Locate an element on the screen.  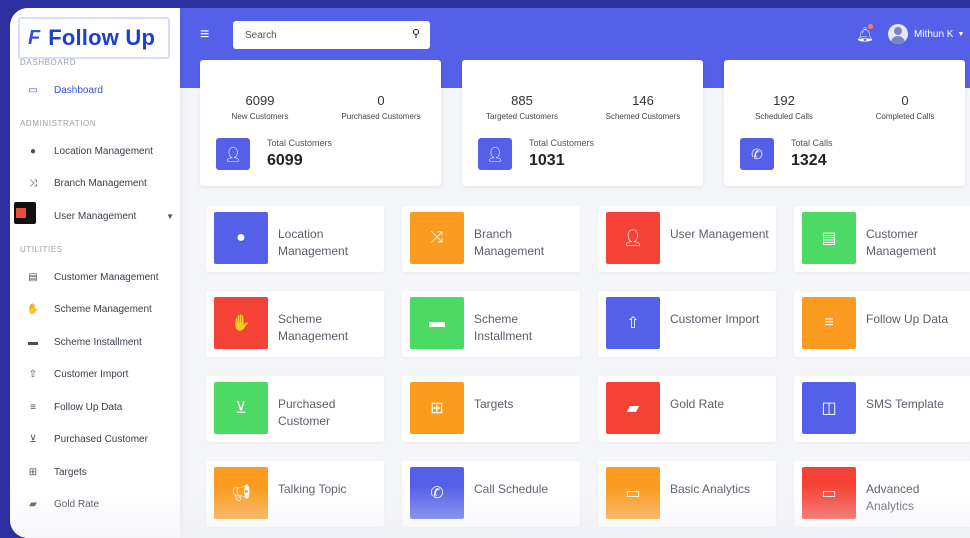
tile-gold-rate: ▰ Gold Rate is located at coordinates (687, 409).